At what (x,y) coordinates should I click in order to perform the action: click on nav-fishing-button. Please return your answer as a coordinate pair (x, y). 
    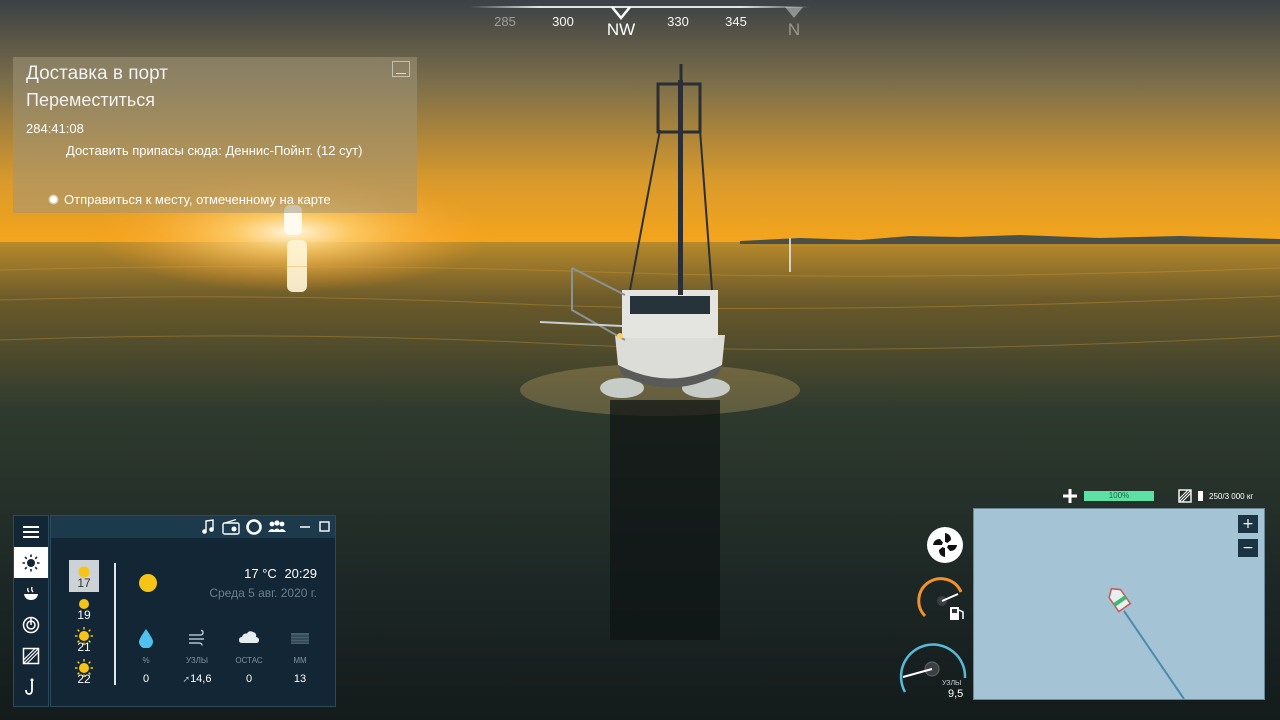
    Looking at the image, I should click on (31, 593).